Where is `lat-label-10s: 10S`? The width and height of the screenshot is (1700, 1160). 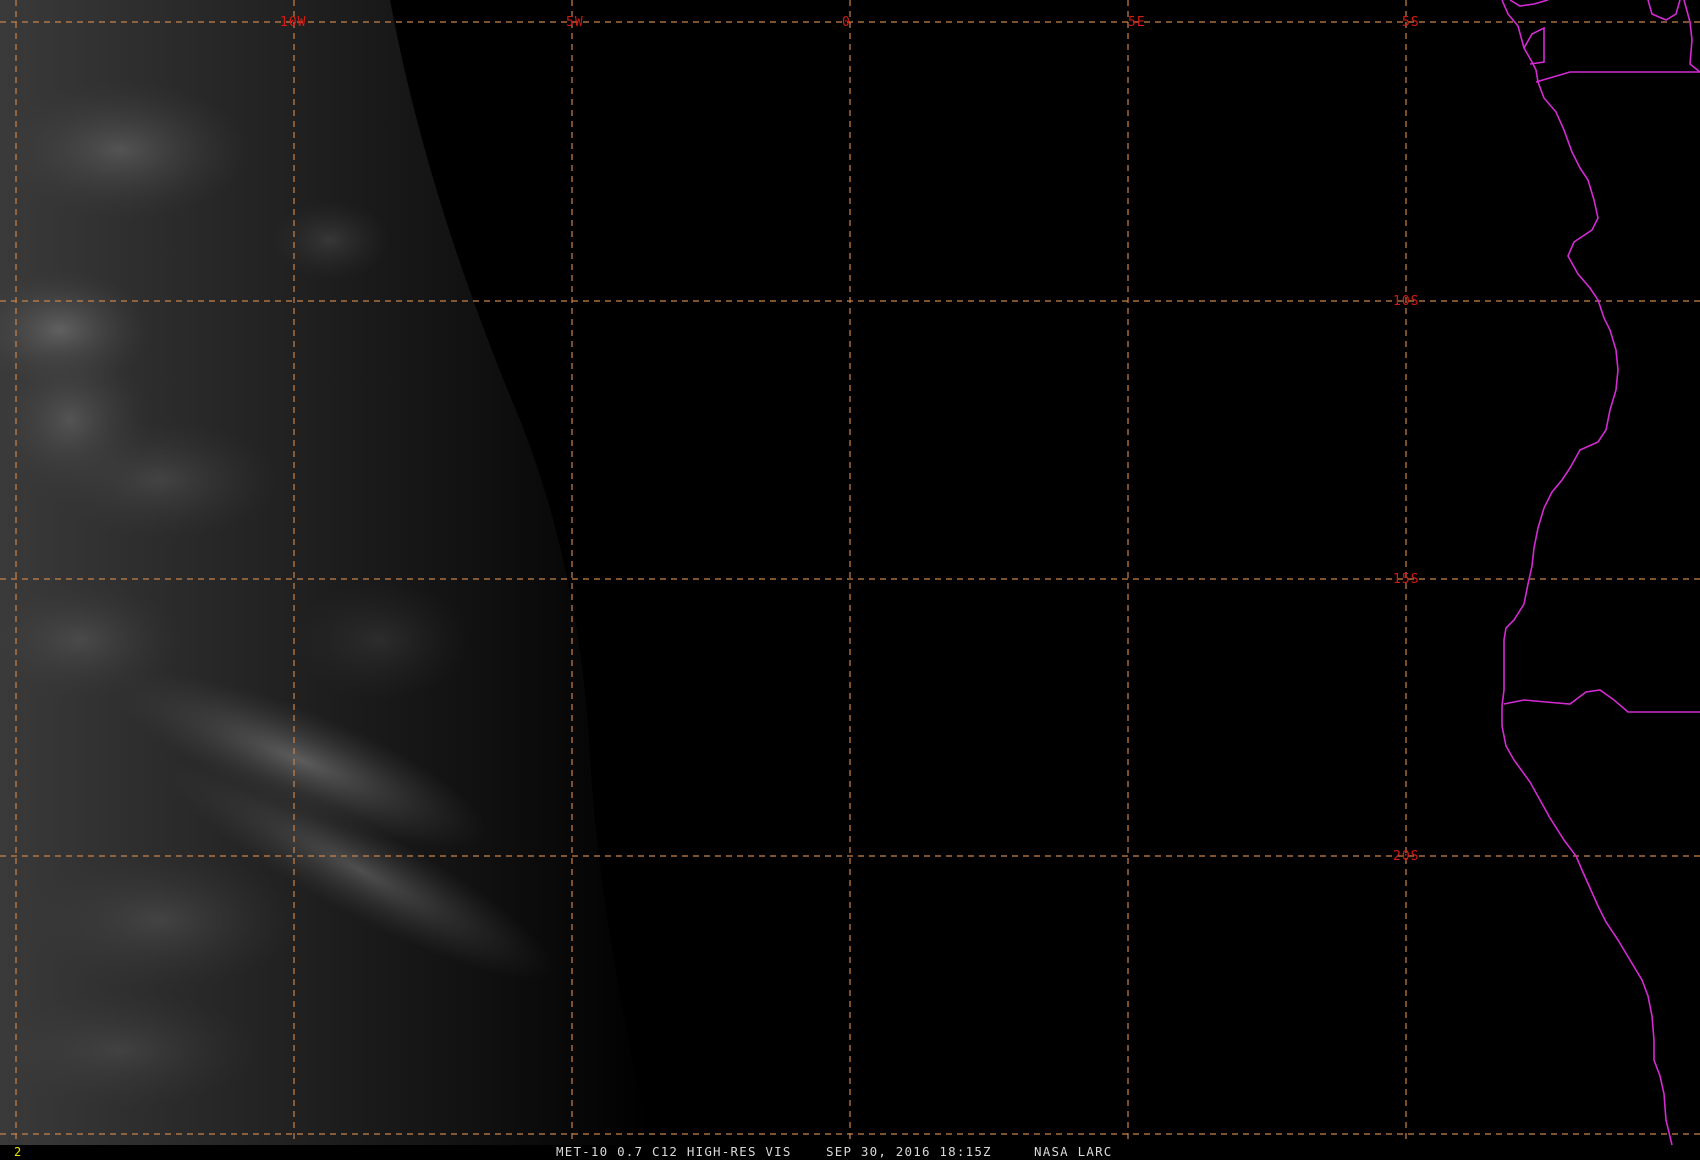 lat-label-10s: 10S is located at coordinates (1406, 301).